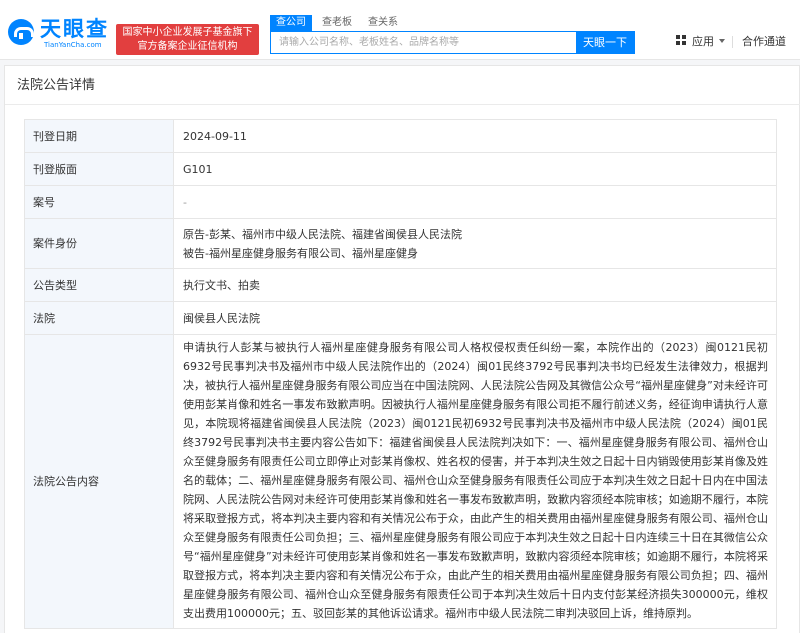  I want to click on page-title: 法院公告详情, so click(56, 85).